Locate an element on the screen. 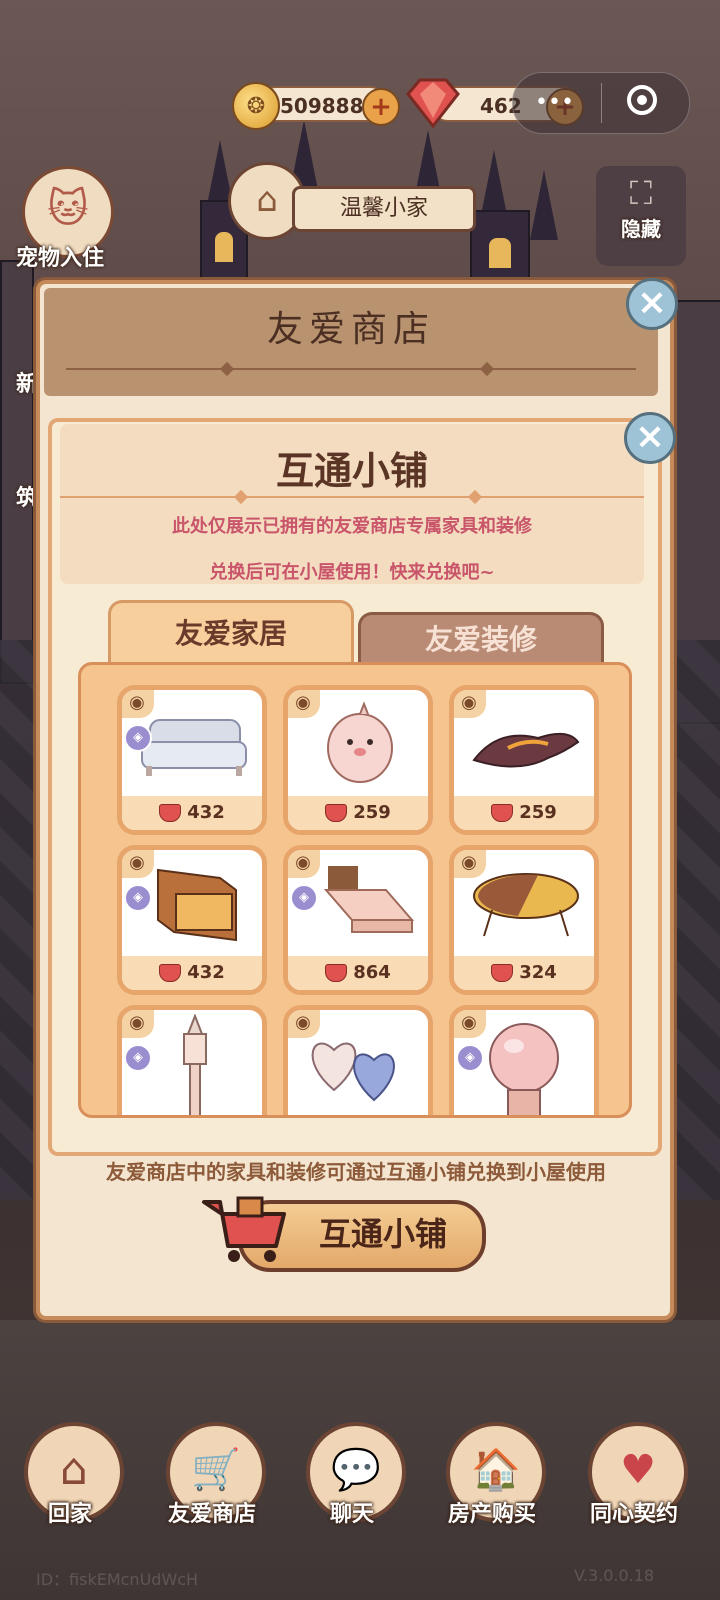 The width and height of the screenshot is (720, 1600). shop-panel-title: 友爱商店 is located at coordinates (350, 329).